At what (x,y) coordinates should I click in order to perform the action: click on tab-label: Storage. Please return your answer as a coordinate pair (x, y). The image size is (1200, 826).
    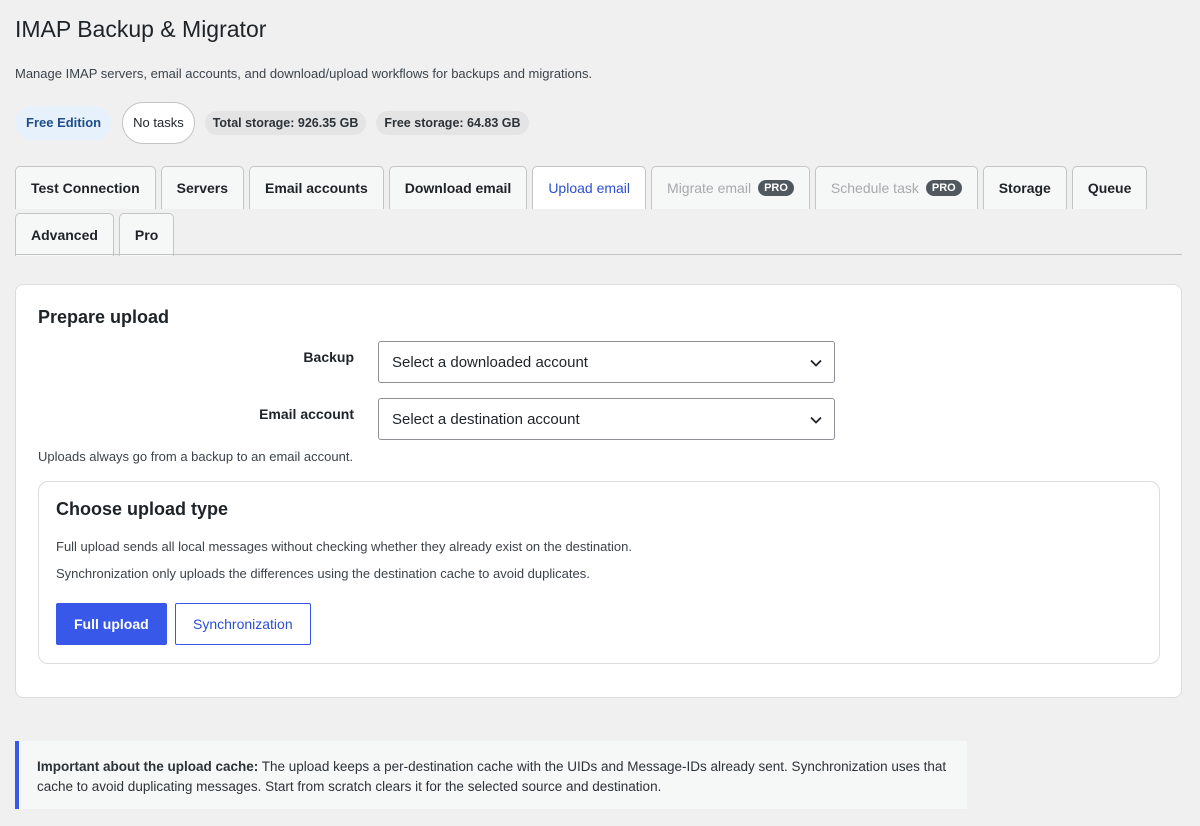
    Looking at the image, I should click on (1024, 188).